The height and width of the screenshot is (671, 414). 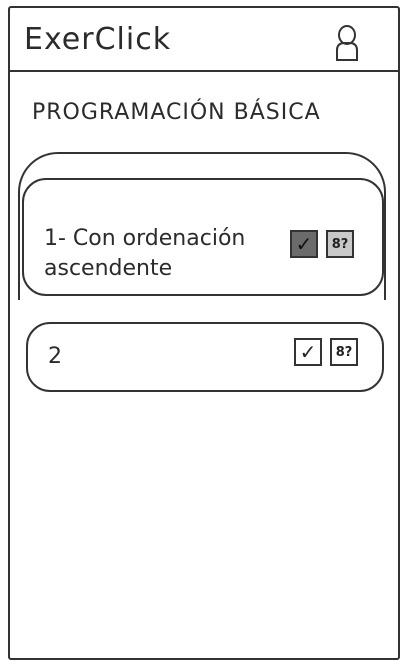 What do you see at coordinates (98, 39) in the screenshot?
I see `app-title: ExerClick` at bounding box center [98, 39].